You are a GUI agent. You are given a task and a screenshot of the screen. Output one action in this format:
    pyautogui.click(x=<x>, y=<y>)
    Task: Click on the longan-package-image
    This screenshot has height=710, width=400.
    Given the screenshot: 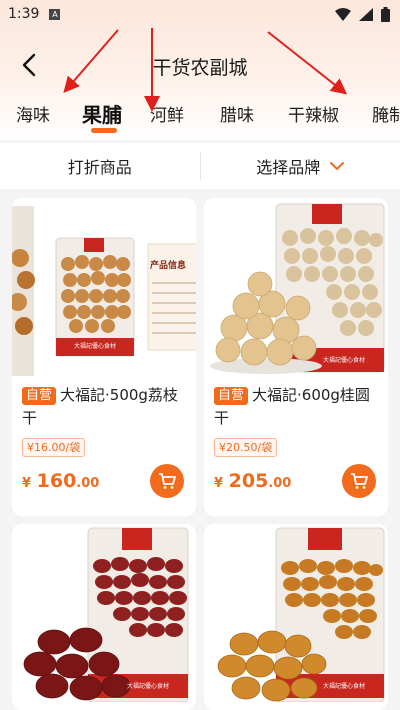 What is the action you would take?
    pyautogui.click(x=297, y=288)
    